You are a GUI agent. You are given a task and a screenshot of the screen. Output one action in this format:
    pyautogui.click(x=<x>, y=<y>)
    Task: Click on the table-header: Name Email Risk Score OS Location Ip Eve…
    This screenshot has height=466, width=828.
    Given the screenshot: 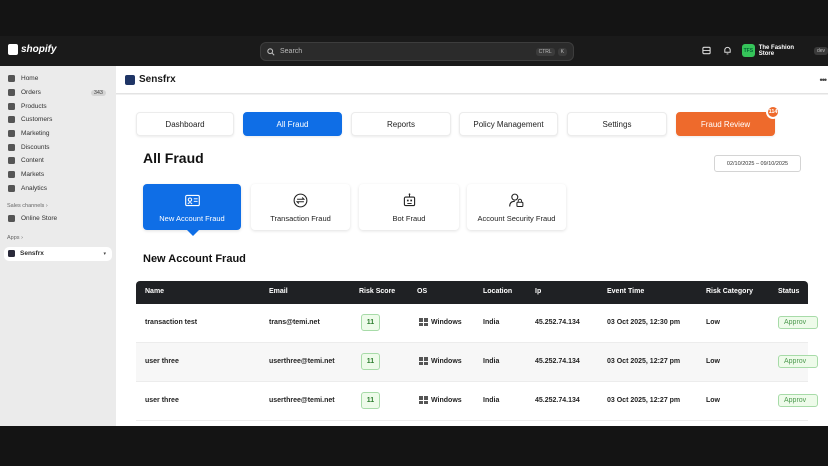 What is the action you would take?
    pyautogui.click(x=472, y=292)
    